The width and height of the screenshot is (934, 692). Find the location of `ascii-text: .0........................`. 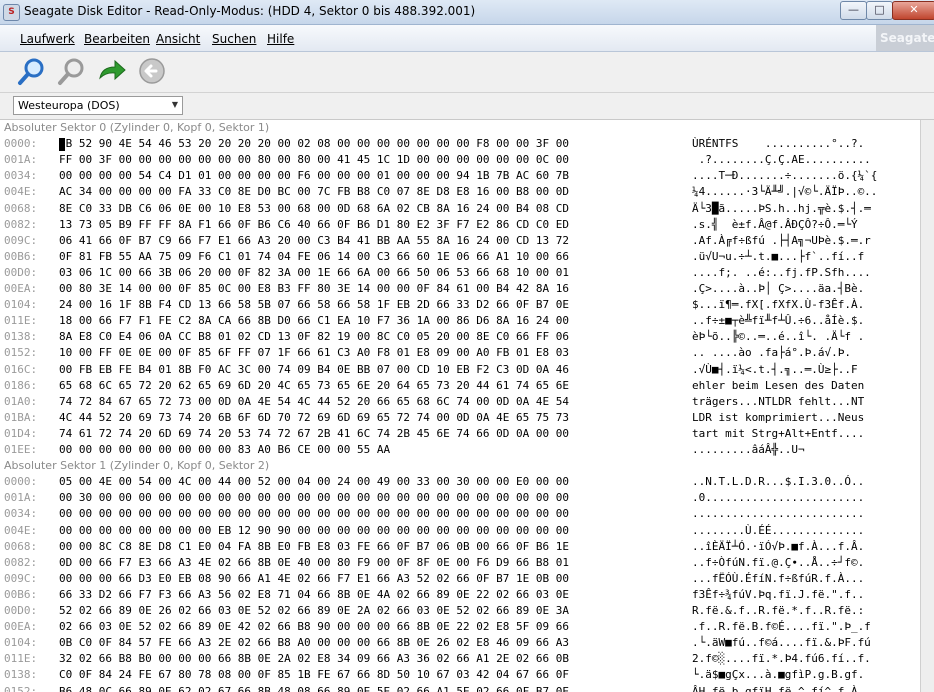

ascii-text: .0........................ is located at coordinates (778, 498).